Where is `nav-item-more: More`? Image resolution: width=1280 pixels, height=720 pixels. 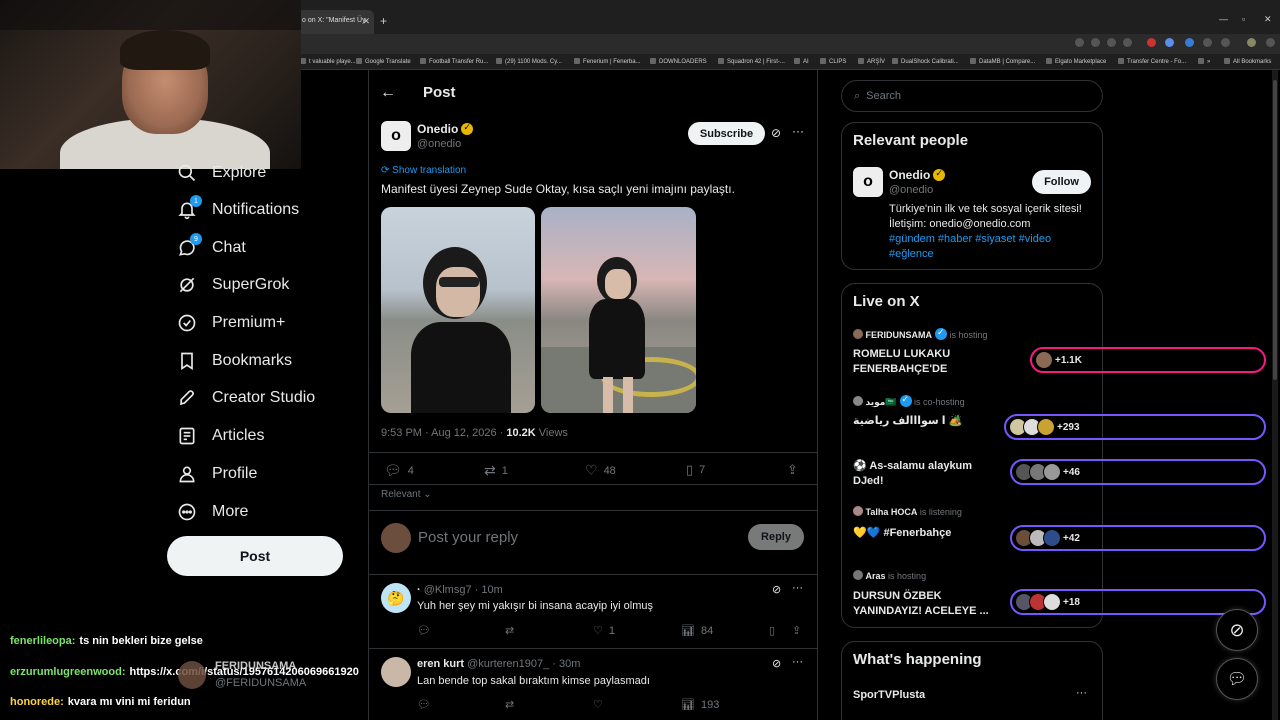
nav-item-more: More is located at coordinates (212, 512).